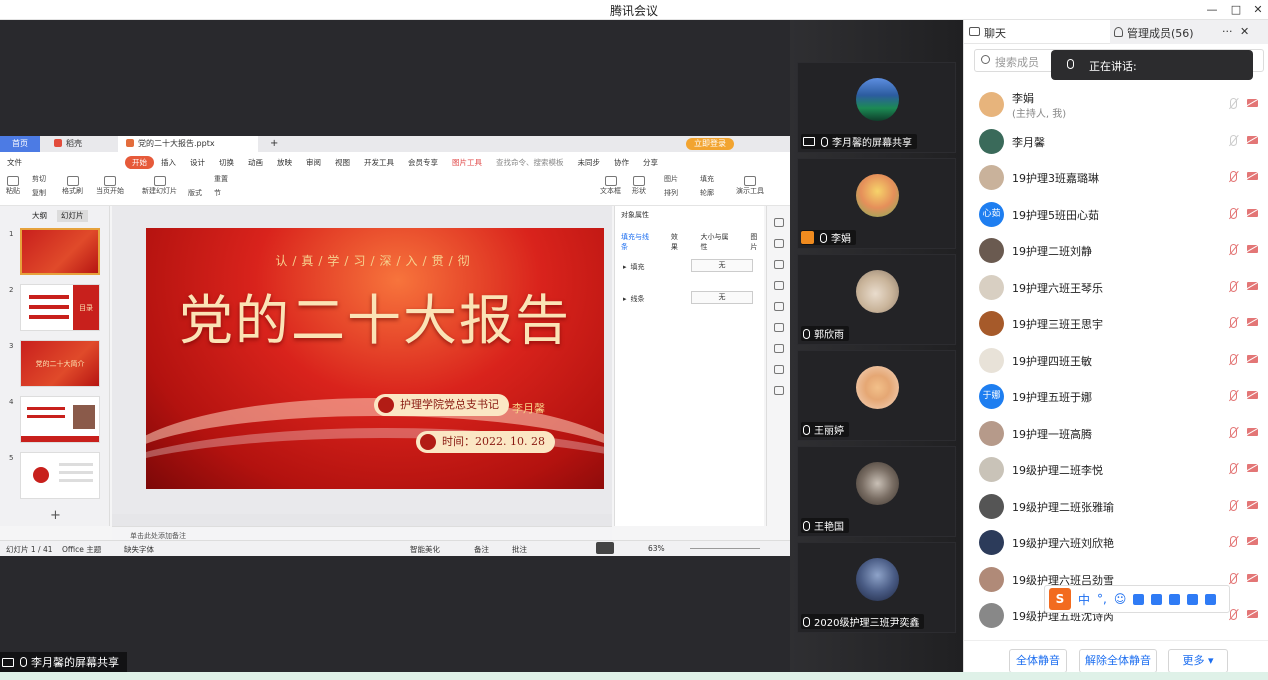  Describe the element at coordinates (423, 162) in the screenshot. I see `menu-member: 会员专享` at that location.